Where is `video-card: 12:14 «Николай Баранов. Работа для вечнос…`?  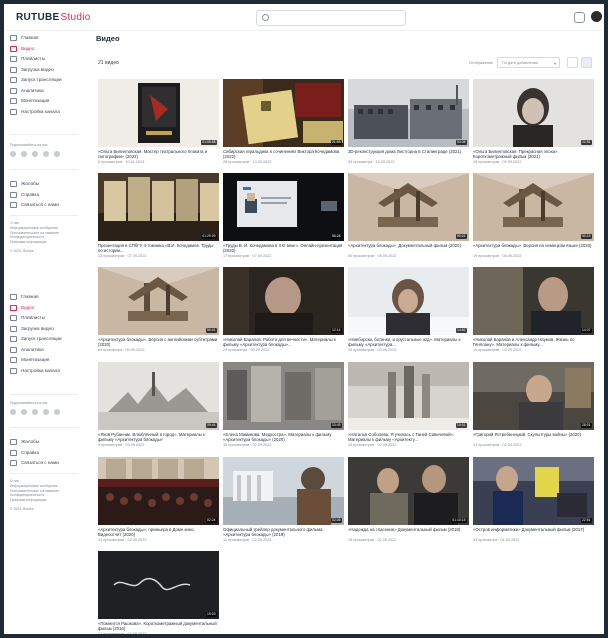
video-card: 12:14 «Николай Баранов. Работа для вечнос… is located at coordinates (283, 312).